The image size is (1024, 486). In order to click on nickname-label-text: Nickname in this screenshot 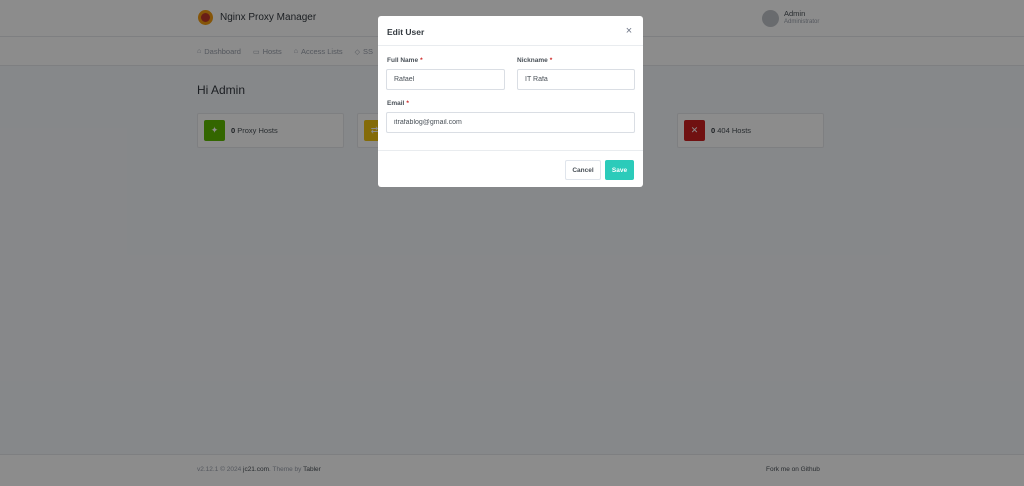, I will do `click(532, 60)`.